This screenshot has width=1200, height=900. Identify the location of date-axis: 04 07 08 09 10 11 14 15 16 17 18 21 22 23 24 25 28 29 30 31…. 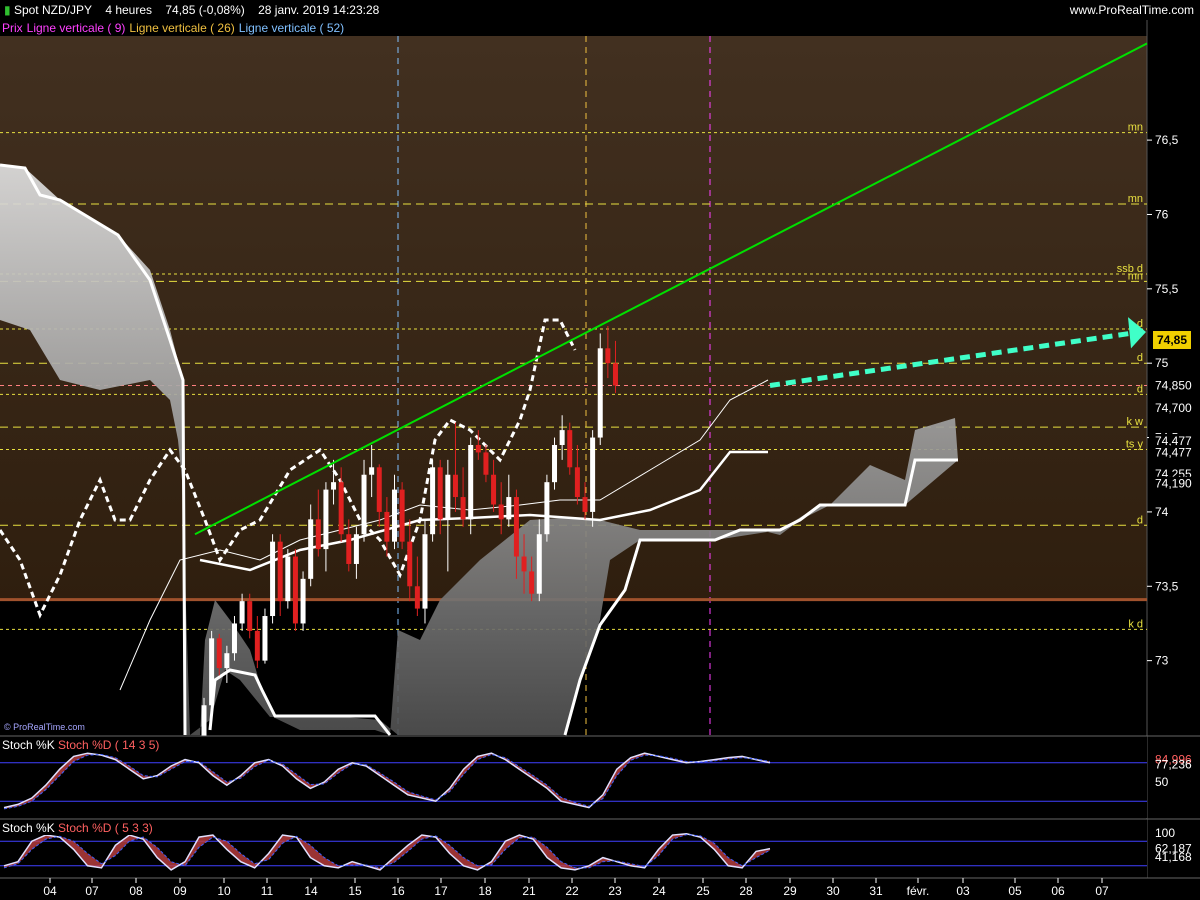
(600, 888).